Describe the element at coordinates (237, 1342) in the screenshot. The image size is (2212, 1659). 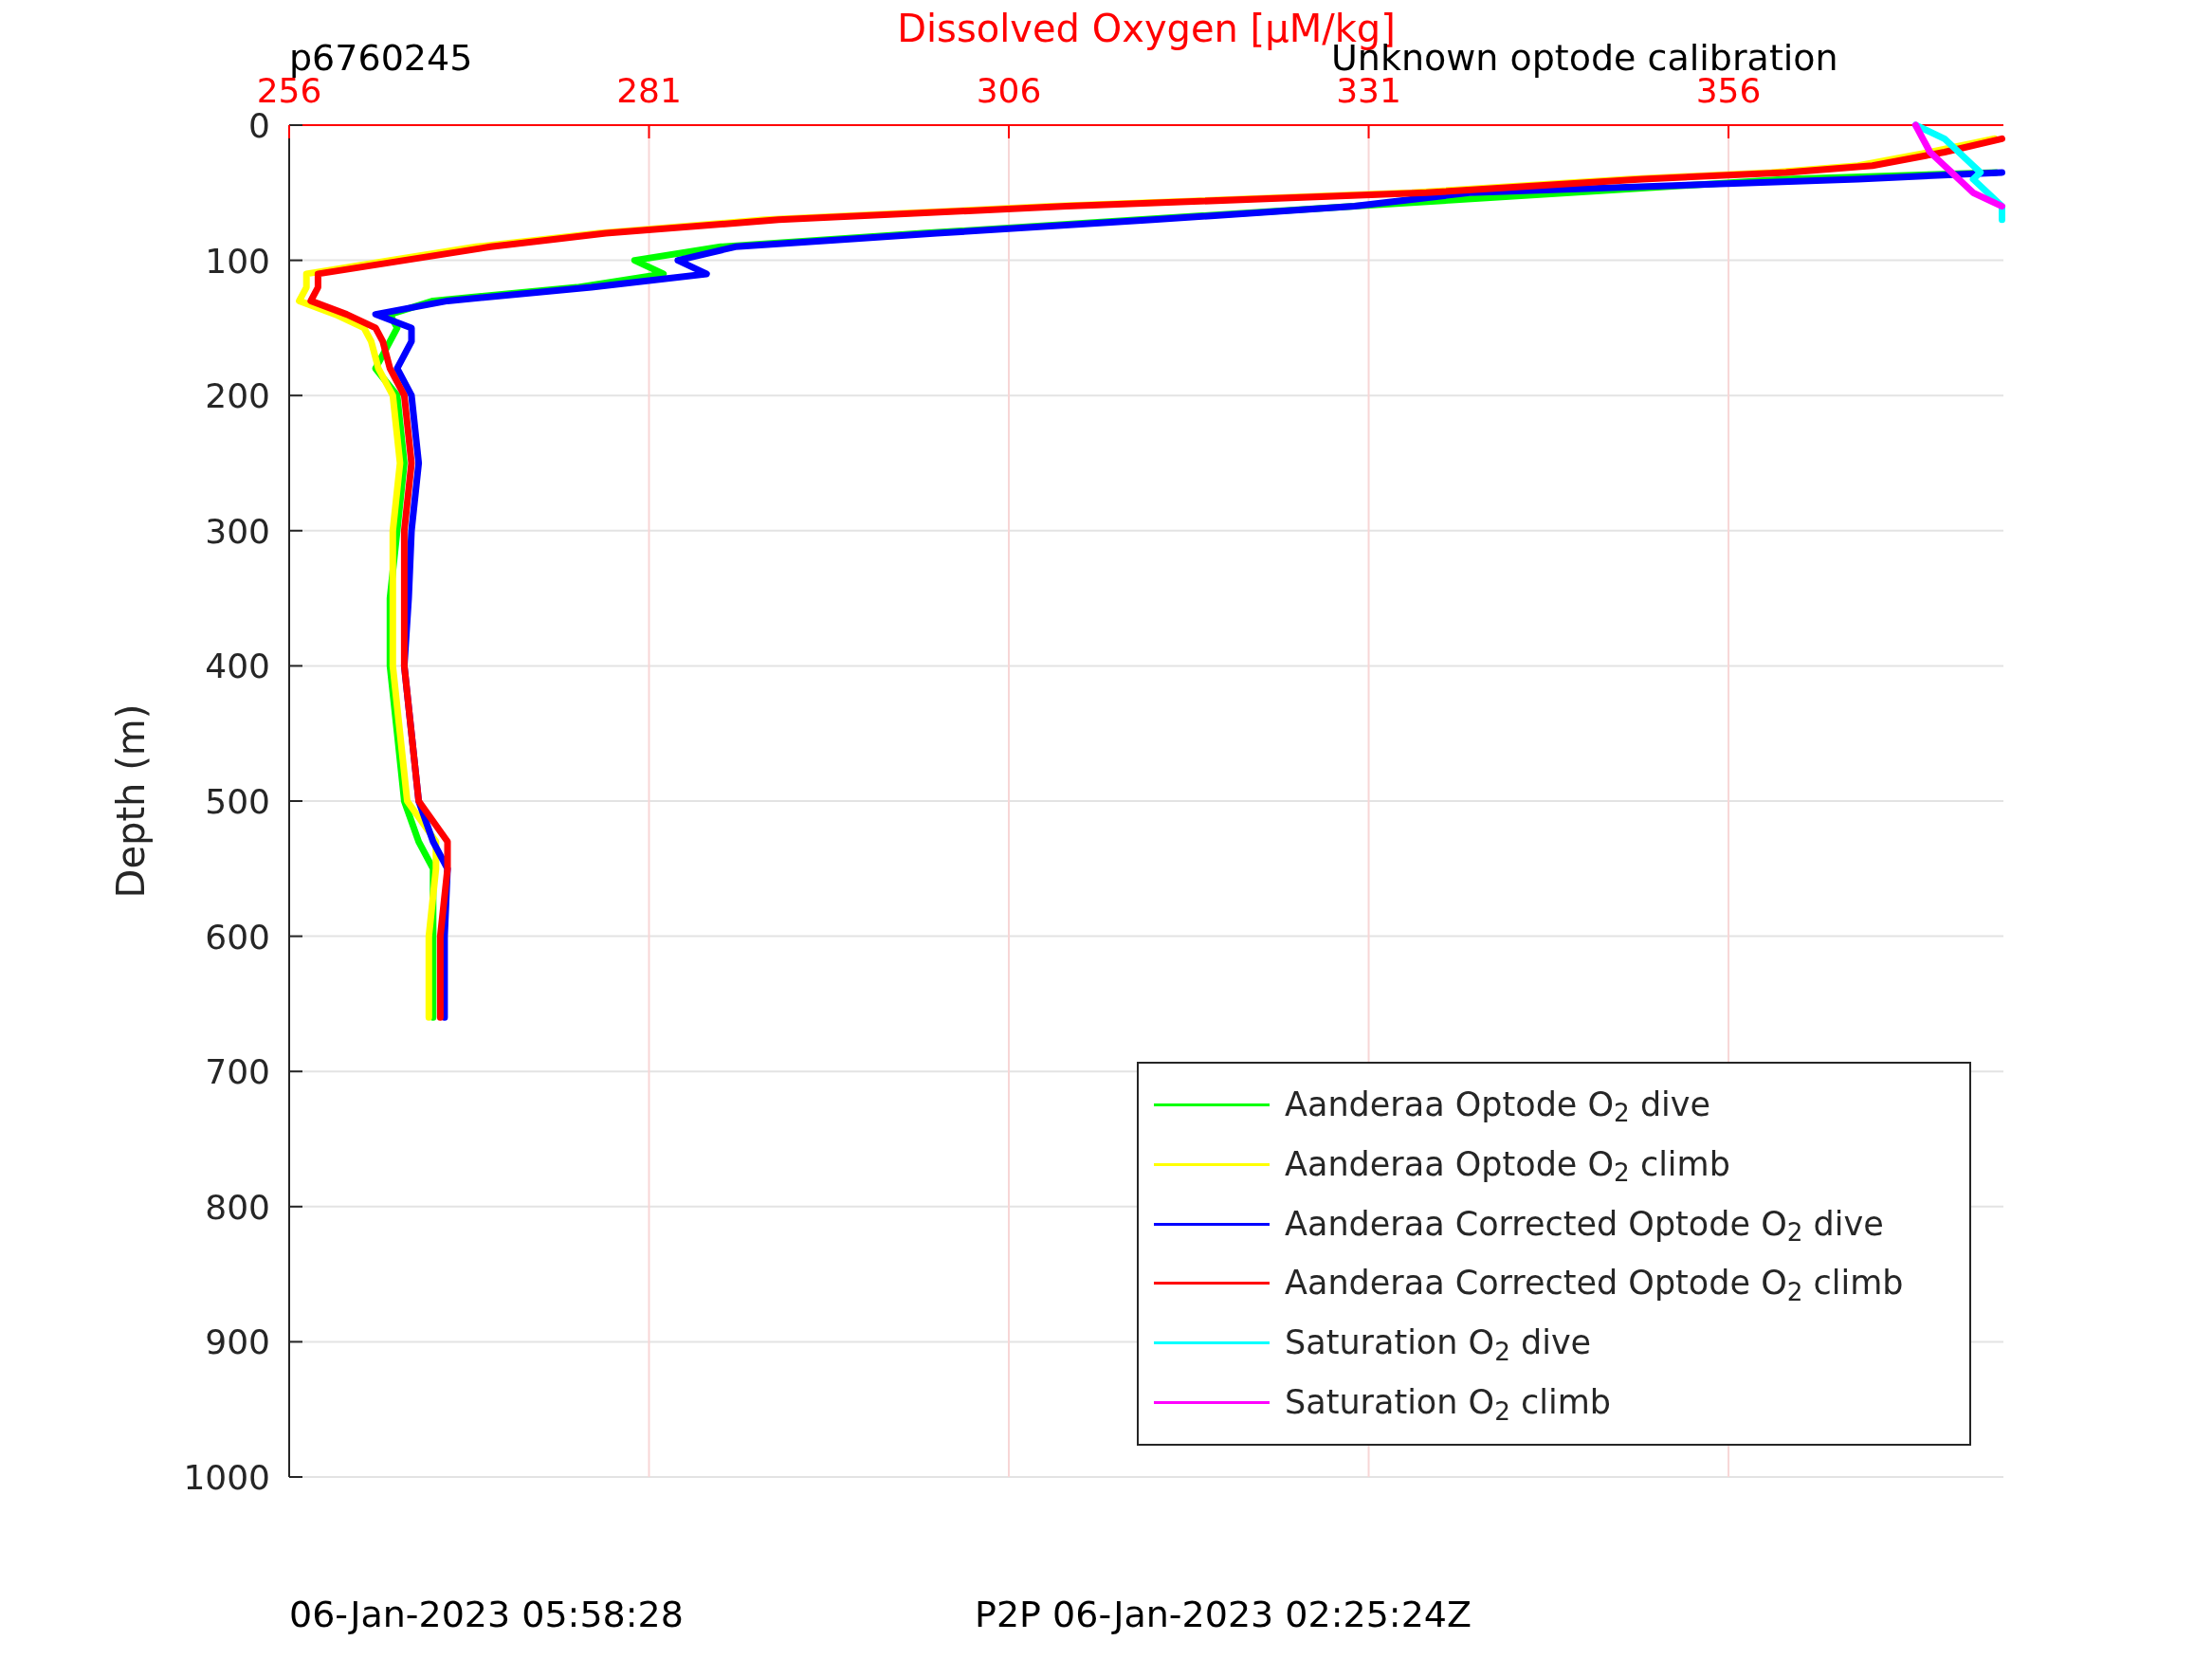
I see `y-tick-label: 900` at that location.